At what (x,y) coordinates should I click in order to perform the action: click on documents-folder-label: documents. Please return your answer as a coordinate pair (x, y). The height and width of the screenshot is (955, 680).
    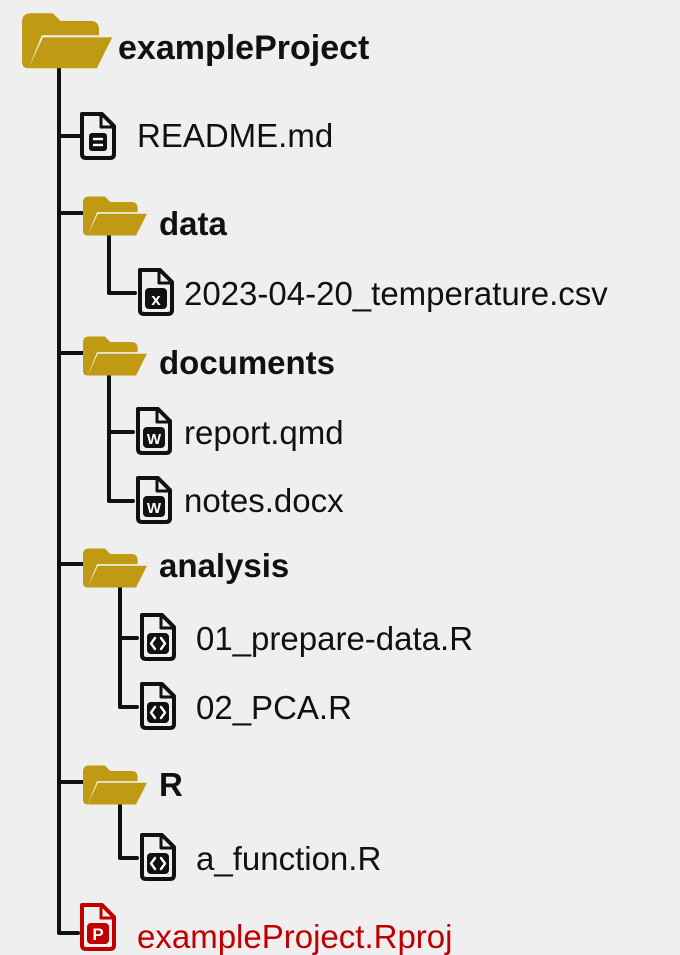
    Looking at the image, I should click on (247, 362).